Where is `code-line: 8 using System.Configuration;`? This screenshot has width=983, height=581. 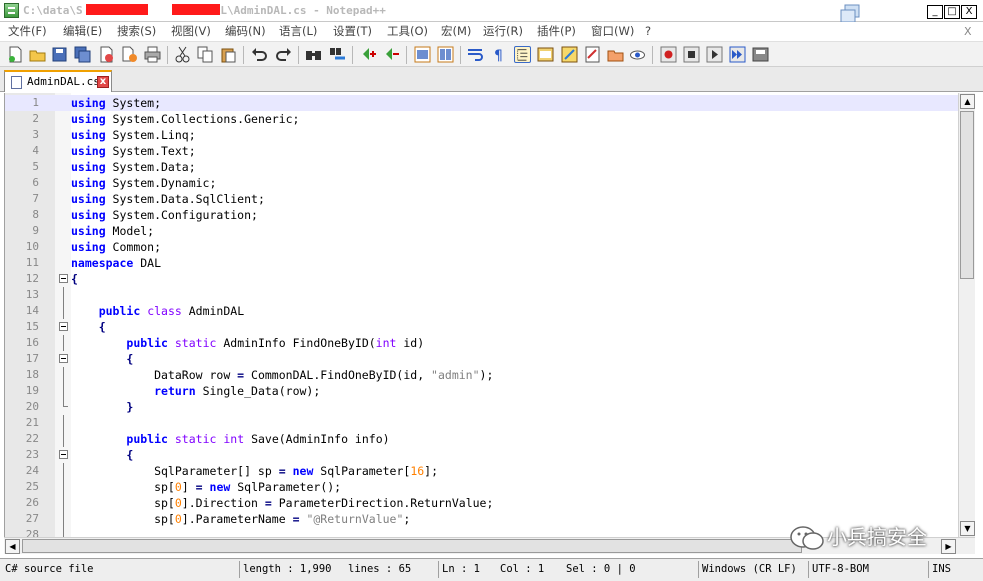
code-line: 8 using System.Configuration; is located at coordinates (481, 215).